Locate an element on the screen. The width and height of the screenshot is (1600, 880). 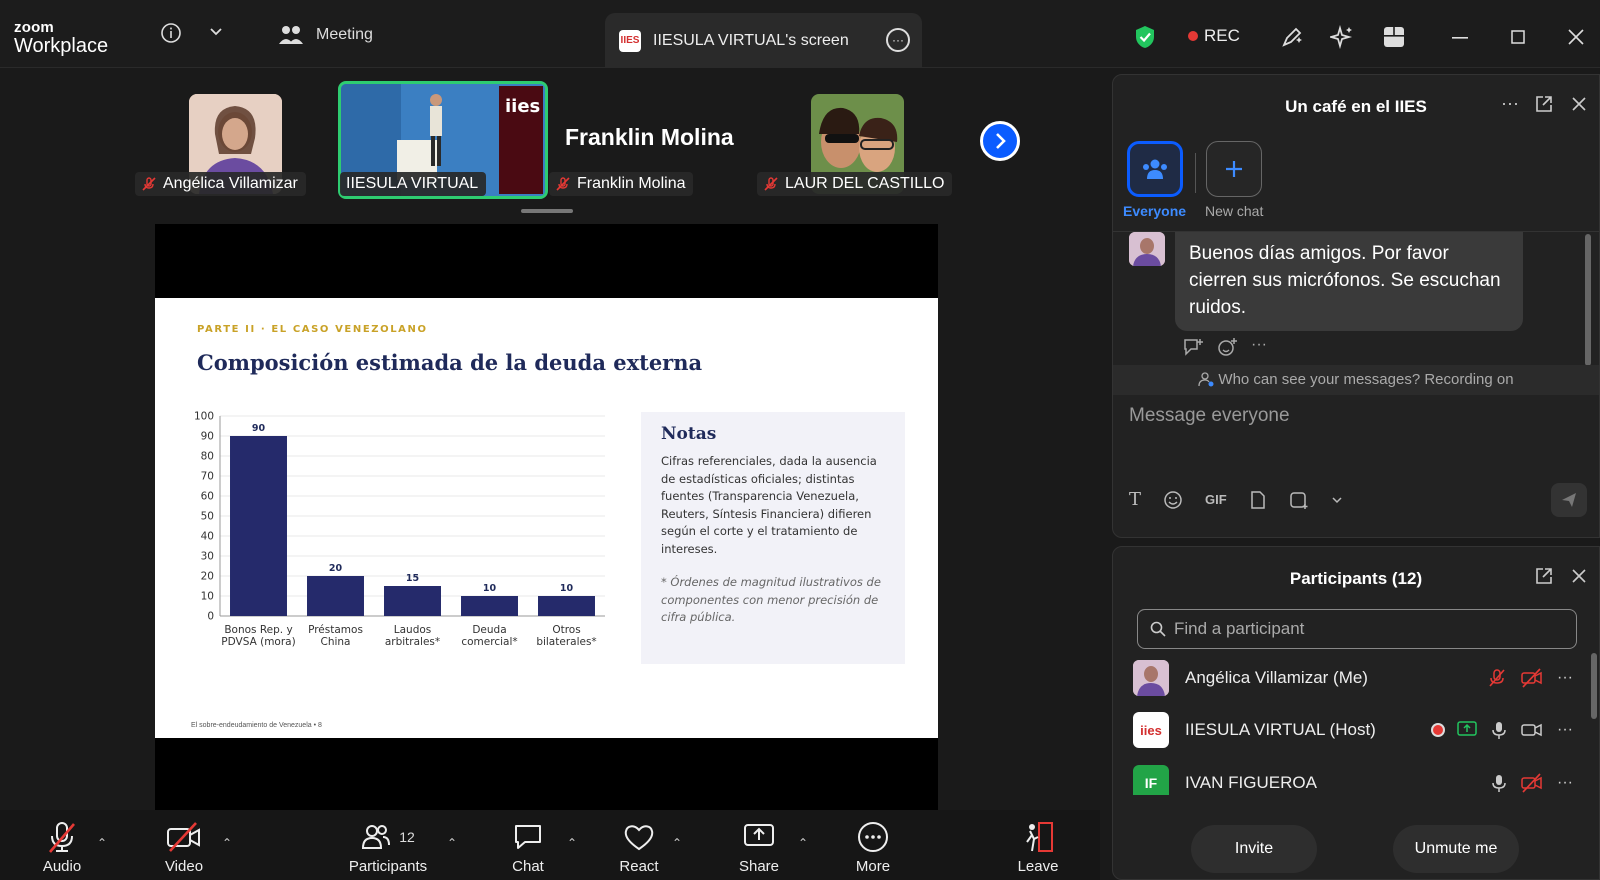
tab-meeting: Meeting is located at coordinates (325, 35).